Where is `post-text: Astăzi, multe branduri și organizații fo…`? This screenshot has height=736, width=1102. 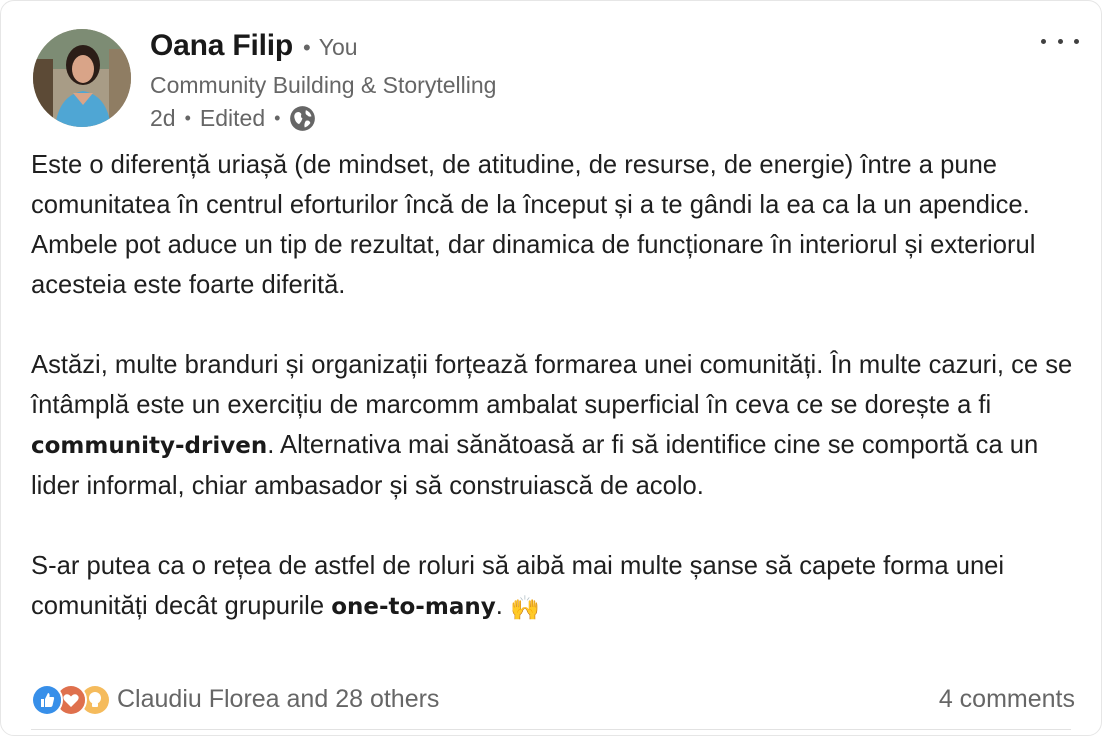 post-text: Astăzi, multe branduri și organizații fo… is located at coordinates (552, 385).